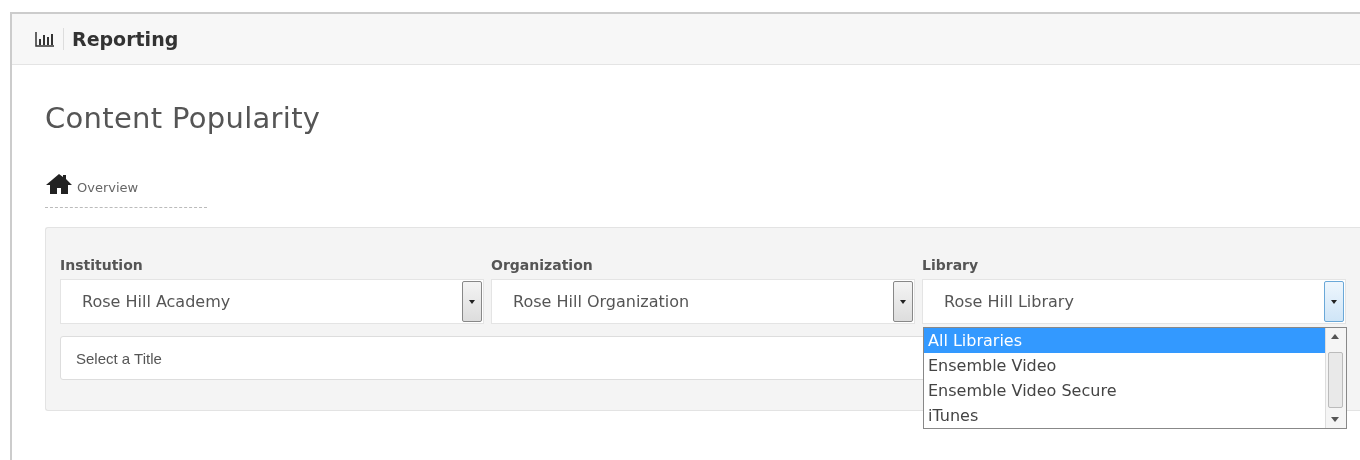 The image size is (1360, 460). What do you see at coordinates (183, 118) in the screenshot?
I see `page-title: Content Popularity` at bounding box center [183, 118].